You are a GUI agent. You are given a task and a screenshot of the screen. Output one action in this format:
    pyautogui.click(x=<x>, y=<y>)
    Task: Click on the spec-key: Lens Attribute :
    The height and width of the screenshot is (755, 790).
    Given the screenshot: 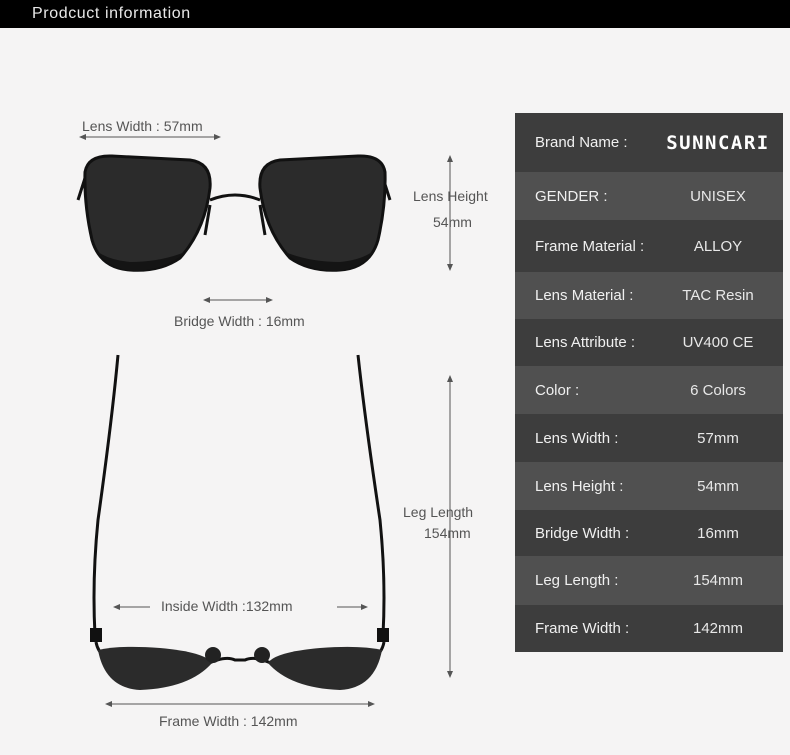 What is the action you would take?
    pyautogui.click(x=585, y=342)
    